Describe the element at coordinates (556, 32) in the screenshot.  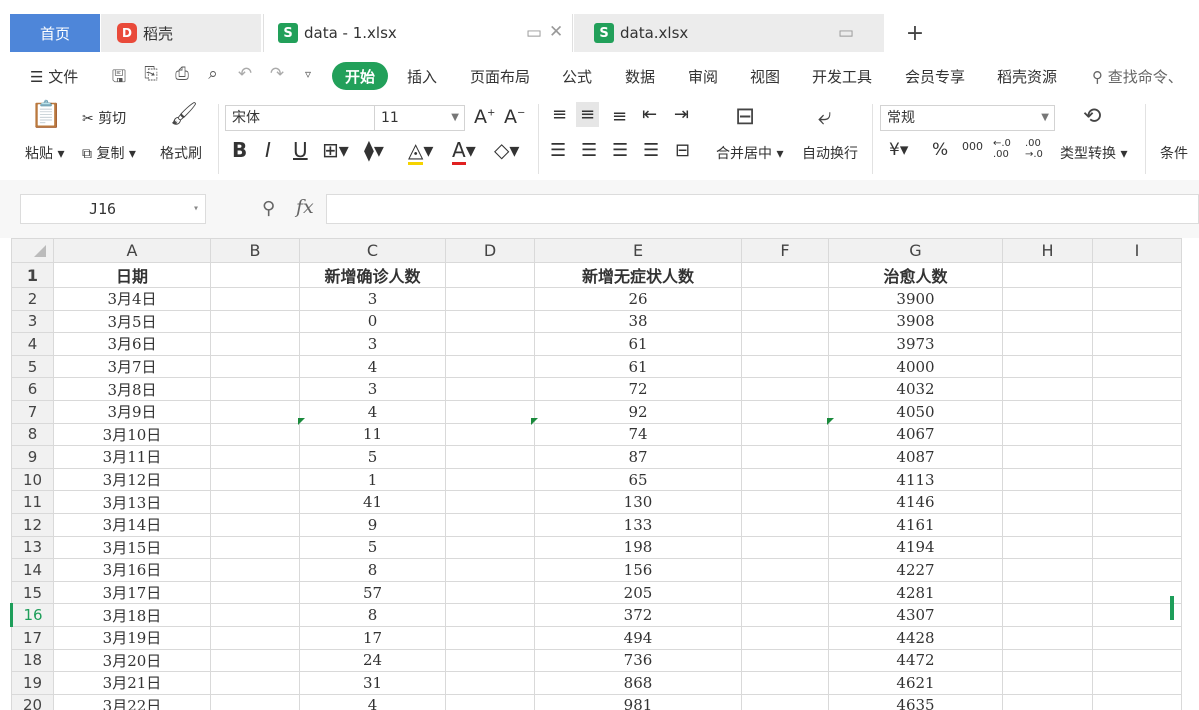
I see `close-icon: ✕` at that location.